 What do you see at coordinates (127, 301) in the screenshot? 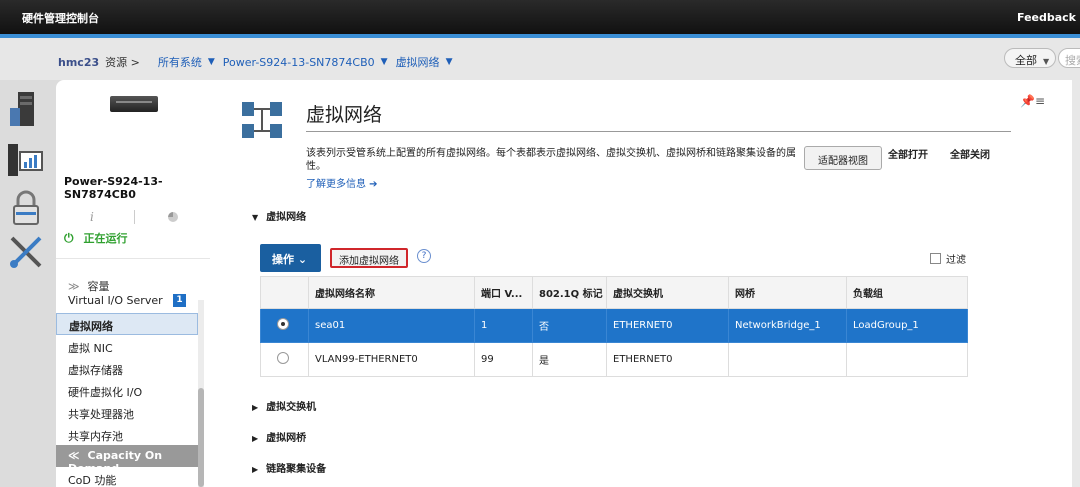
I see `sidebar-item-vios: Virtual I/O Server 1` at bounding box center [127, 301].